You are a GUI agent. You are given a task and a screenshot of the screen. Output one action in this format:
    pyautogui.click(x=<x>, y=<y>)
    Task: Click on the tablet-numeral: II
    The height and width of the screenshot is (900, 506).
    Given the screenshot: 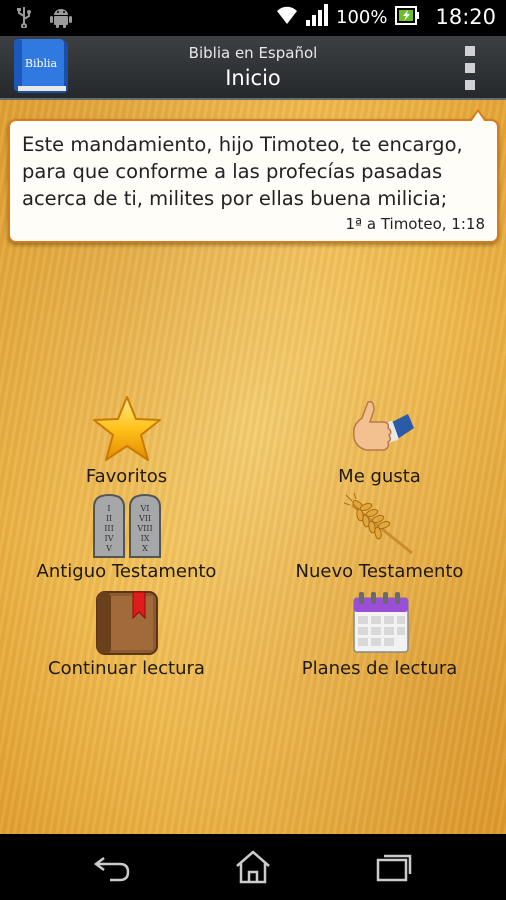 What is the action you would take?
    pyautogui.click(x=108, y=518)
    